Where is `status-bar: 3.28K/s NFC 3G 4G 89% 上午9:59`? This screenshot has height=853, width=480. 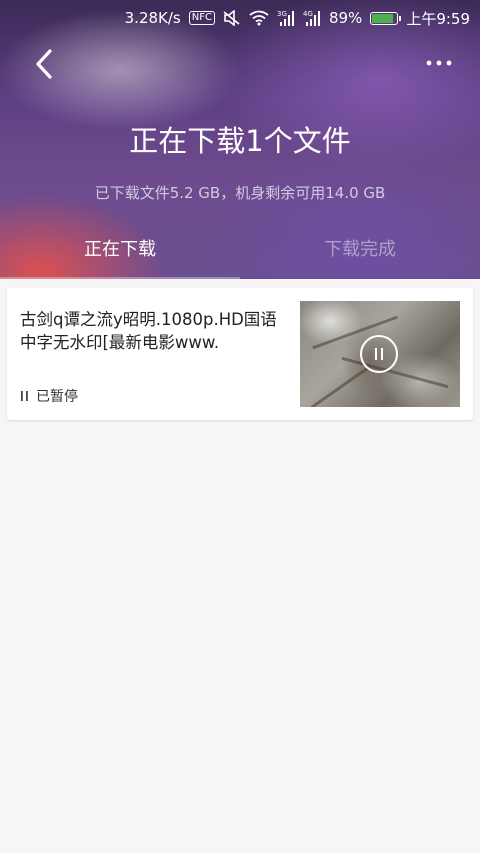 status-bar: 3.28K/s NFC 3G 4G 89% 上午9:59 is located at coordinates (240, 18).